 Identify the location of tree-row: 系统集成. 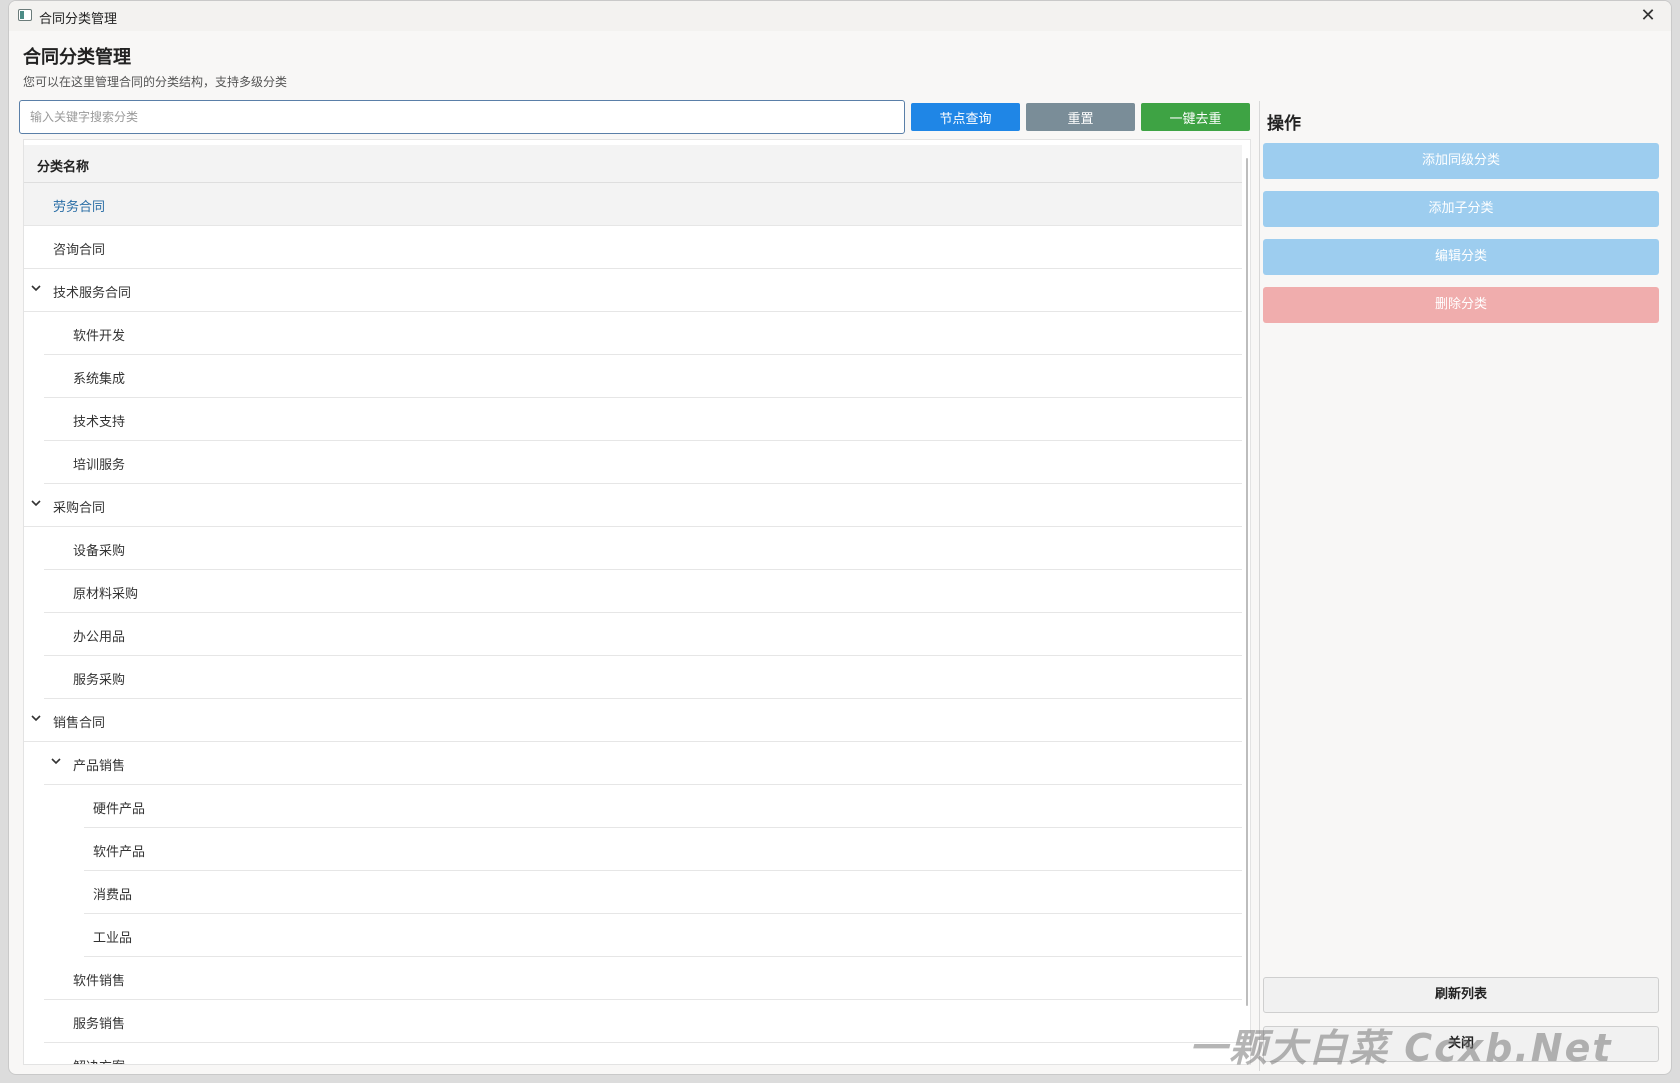
(633, 376).